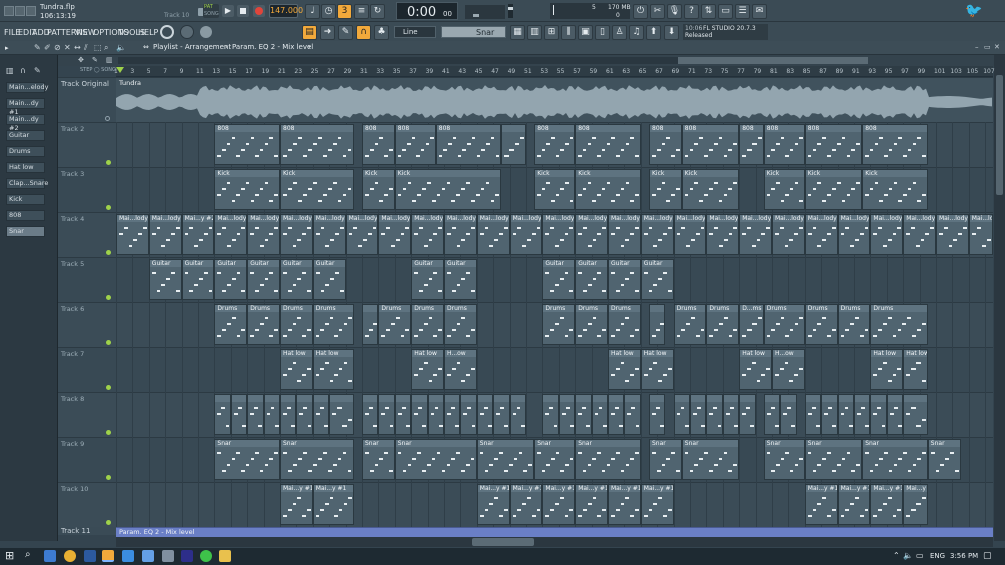 The height and width of the screenshot is (565, 1005). I want to click on notifications-icon: ▢, so click(987, 556).